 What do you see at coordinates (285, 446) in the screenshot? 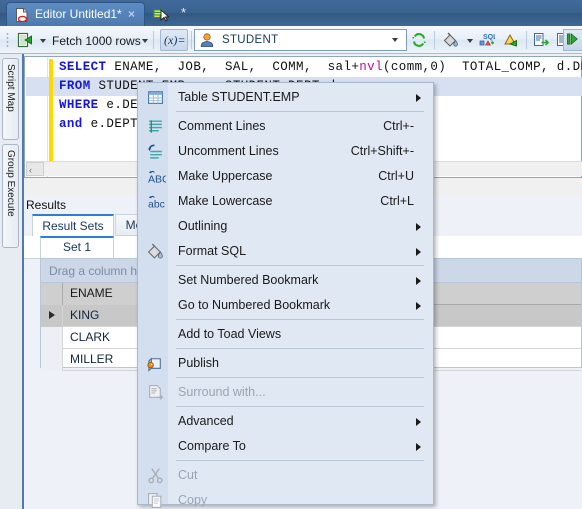
I see `menu-item-compare-to: Compare To` at bounding box center [285, 446].